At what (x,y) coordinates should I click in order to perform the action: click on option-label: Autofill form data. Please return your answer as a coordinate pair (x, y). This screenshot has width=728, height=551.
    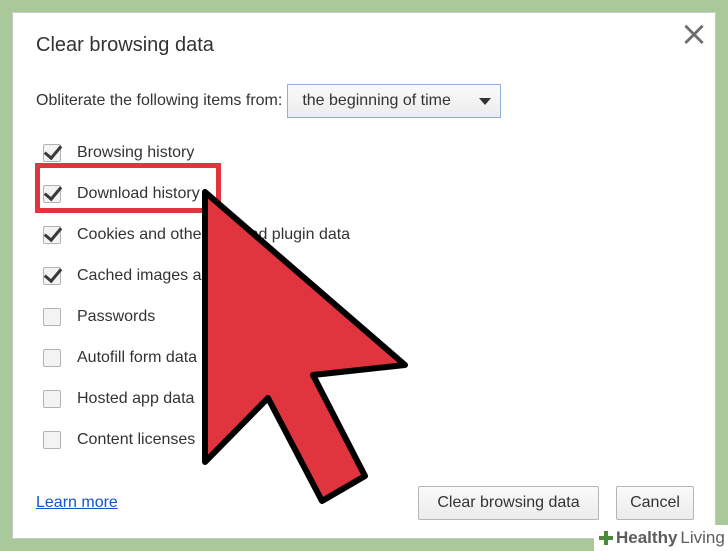
    Looking at the image, I should click on (137, 357).